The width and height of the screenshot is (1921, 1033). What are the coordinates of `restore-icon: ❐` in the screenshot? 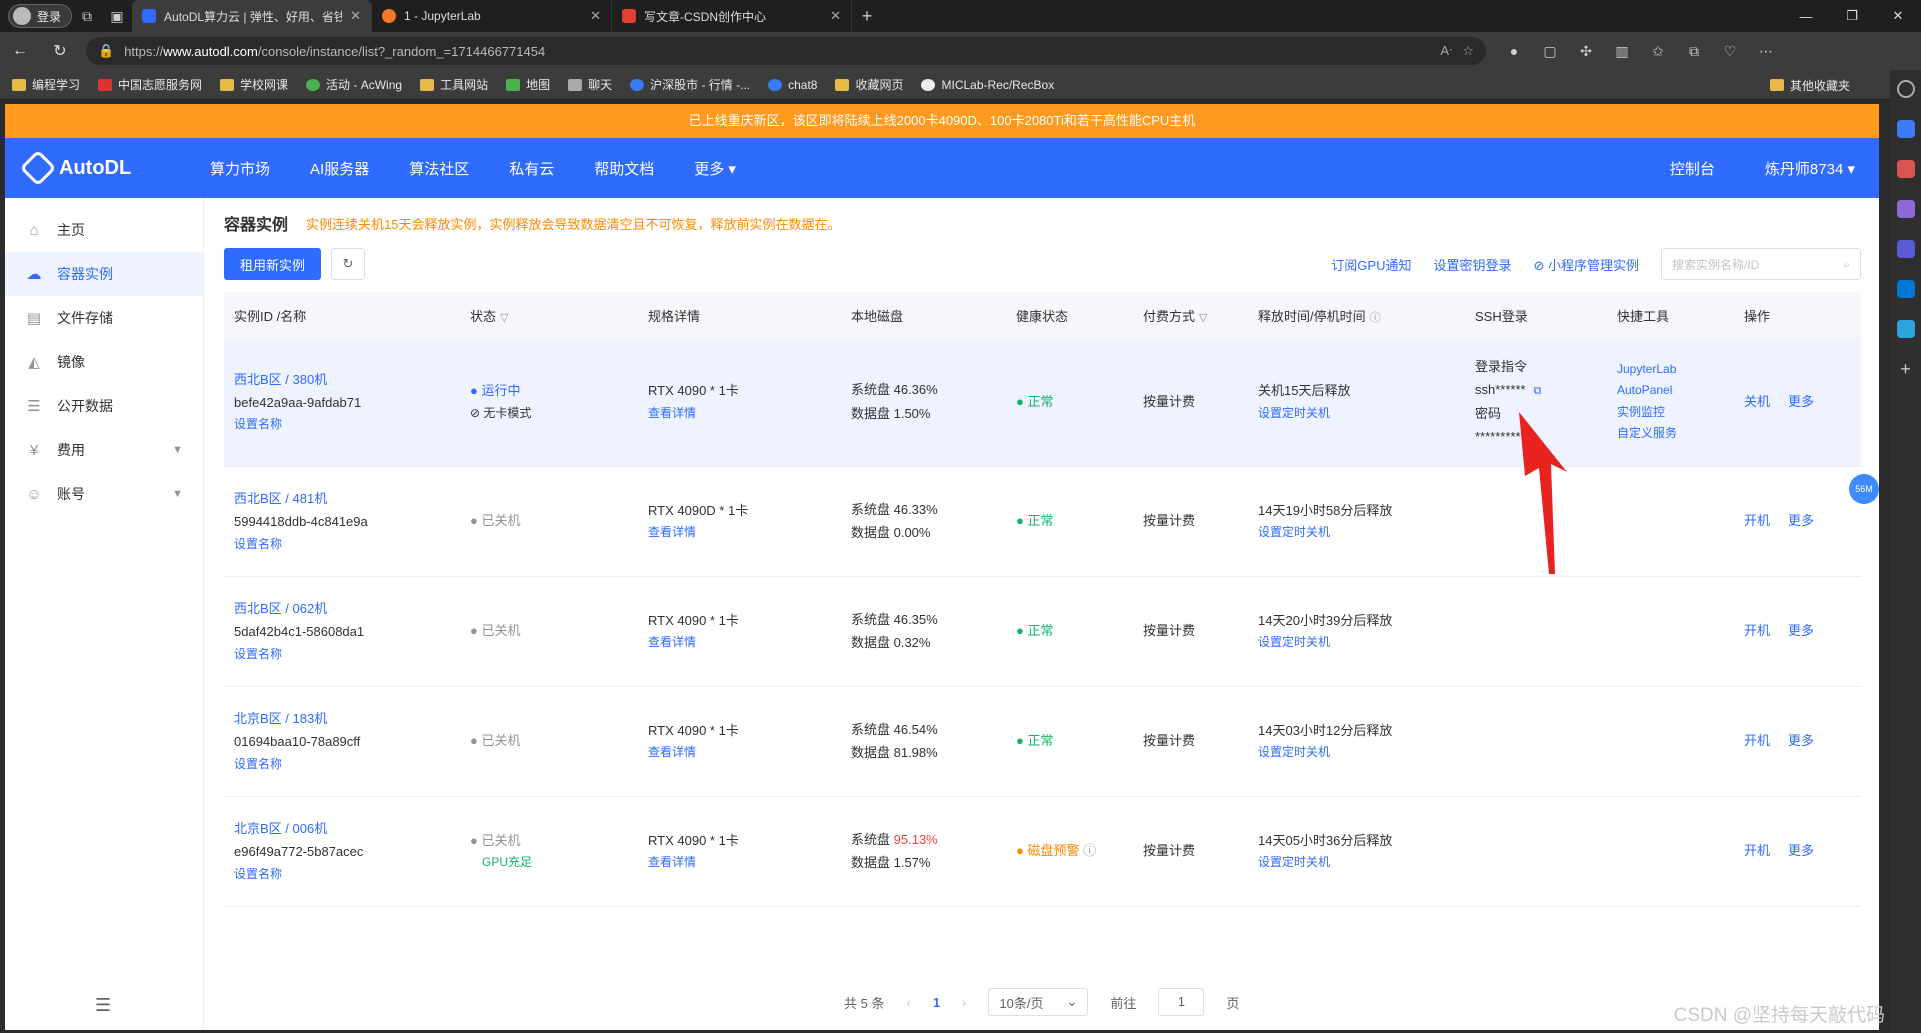 It's located at (1852, 16).